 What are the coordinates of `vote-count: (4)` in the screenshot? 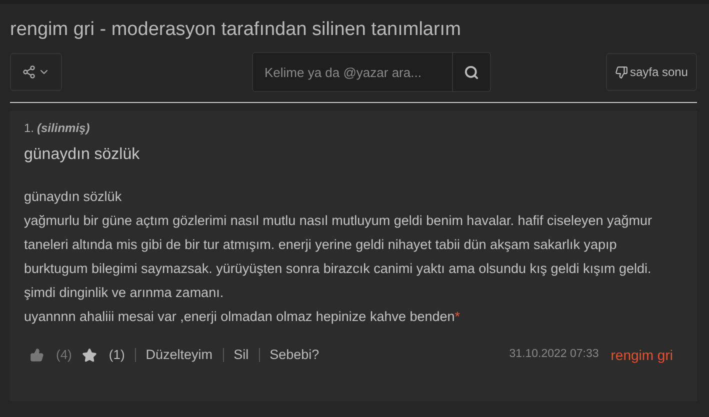 It's located at (64, 355).